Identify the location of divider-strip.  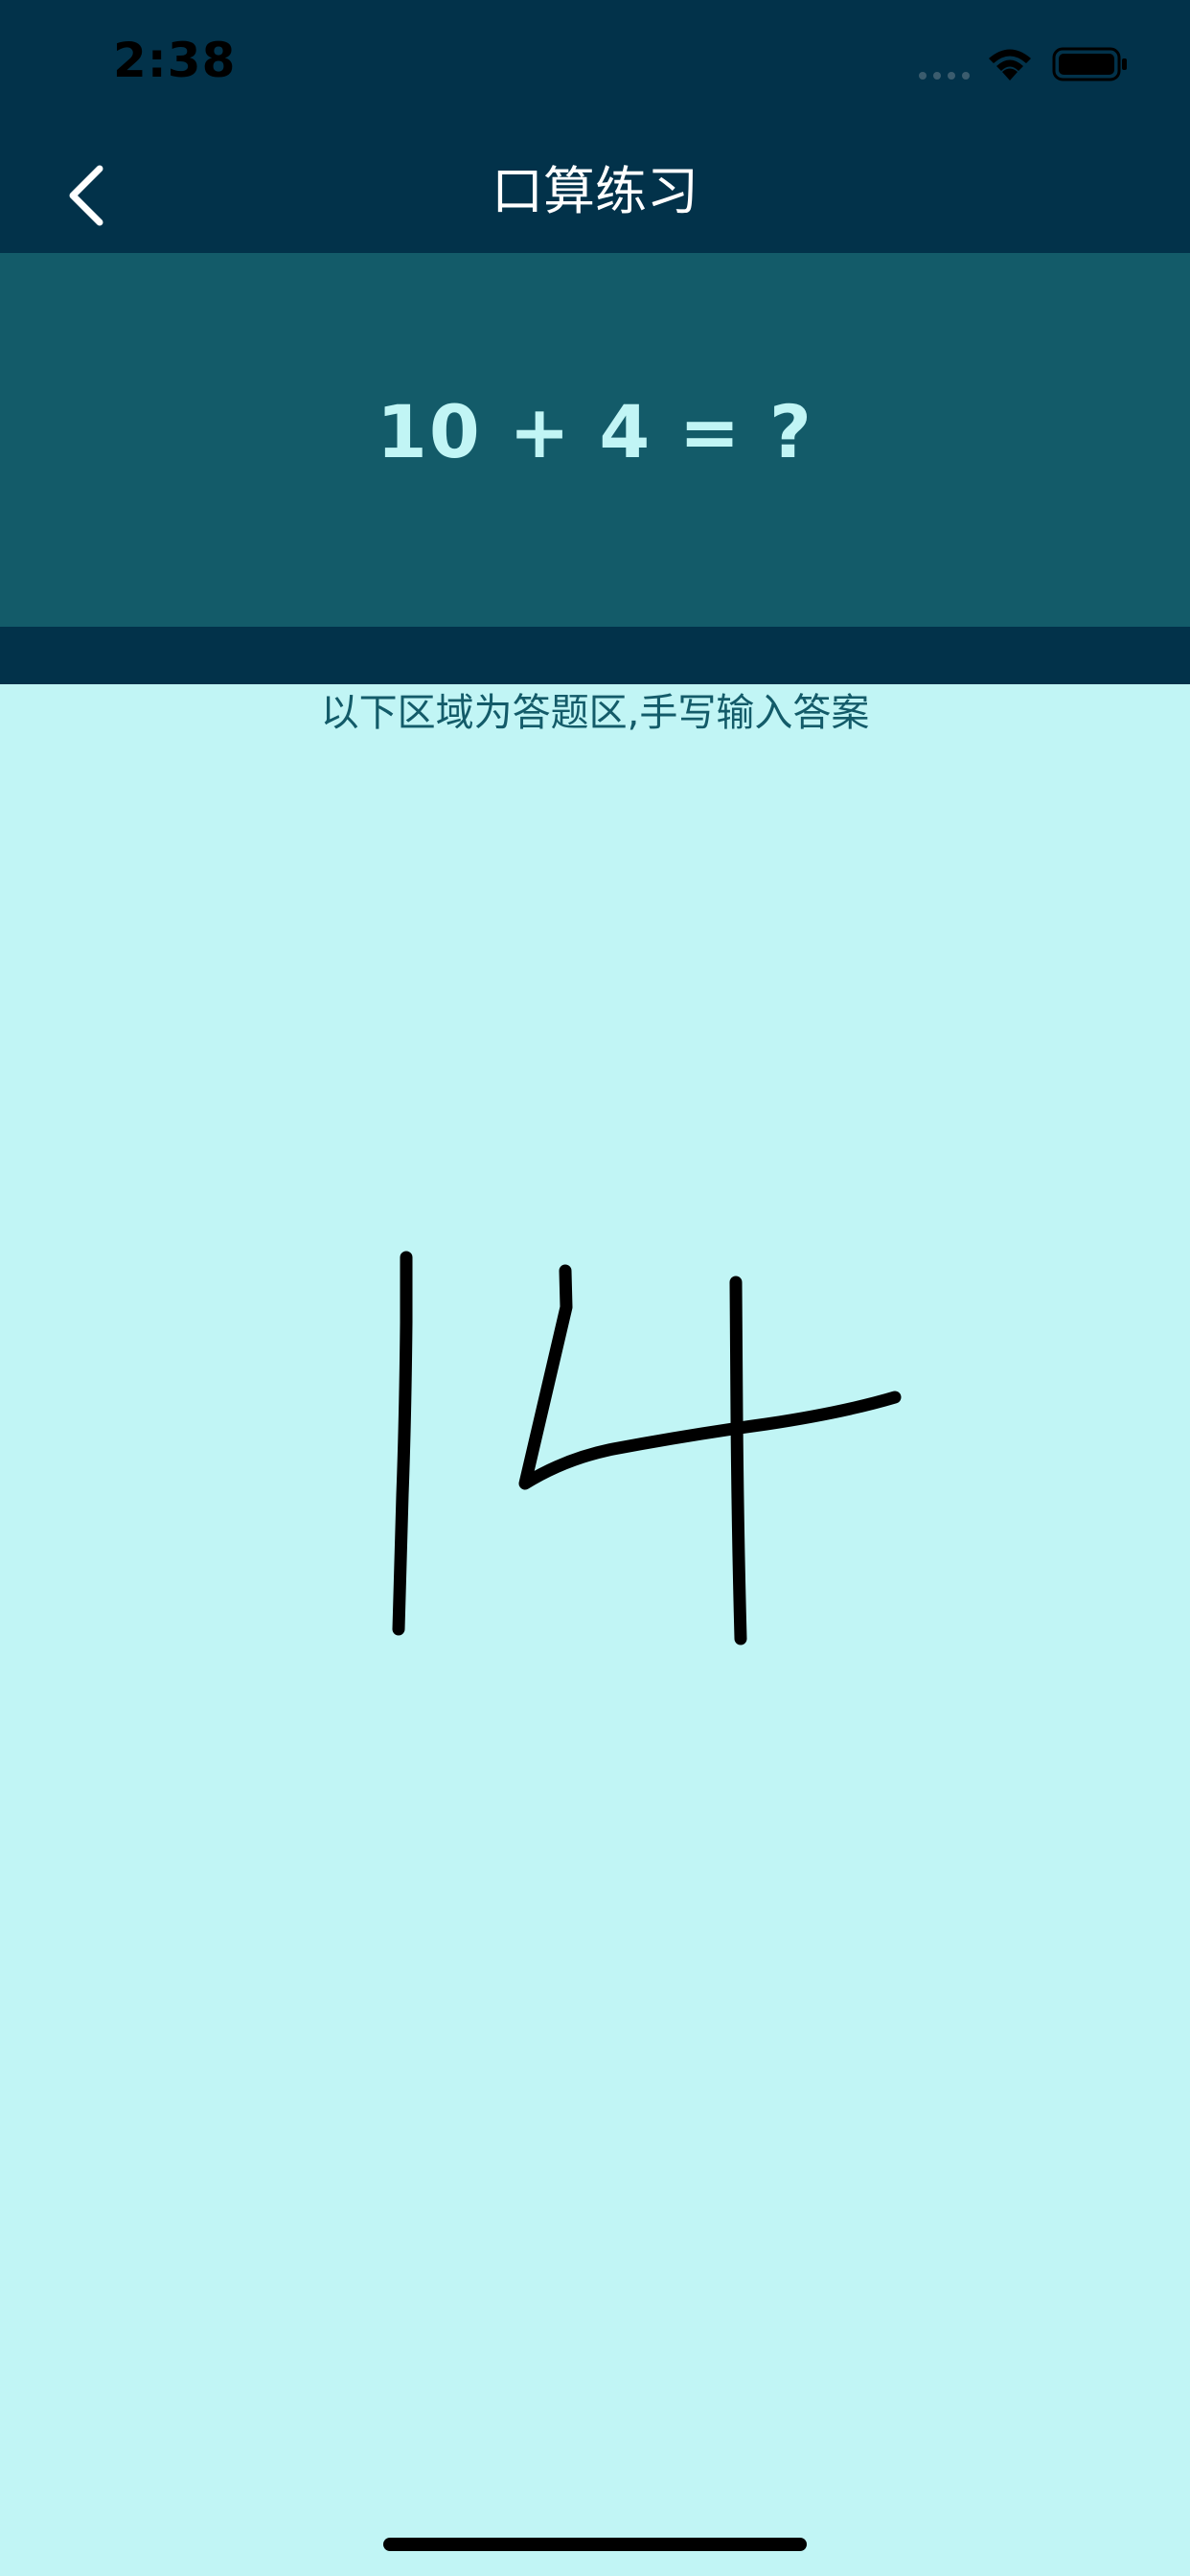
(595, 655).